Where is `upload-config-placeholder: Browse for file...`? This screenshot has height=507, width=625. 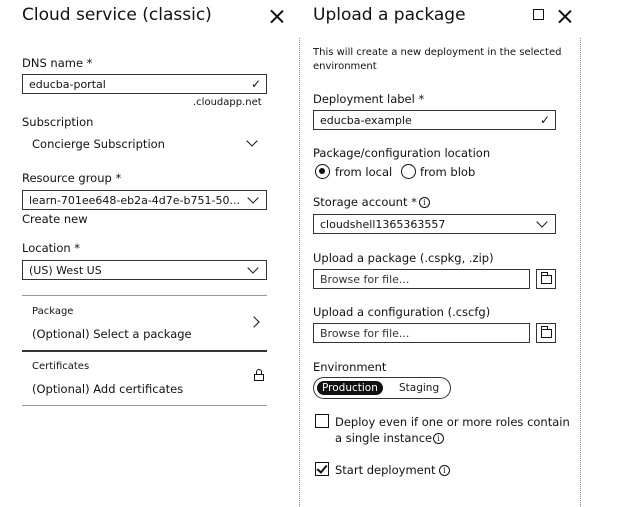 upload-config-placeholder: Browse for file... is located at coordinates (365, 333).